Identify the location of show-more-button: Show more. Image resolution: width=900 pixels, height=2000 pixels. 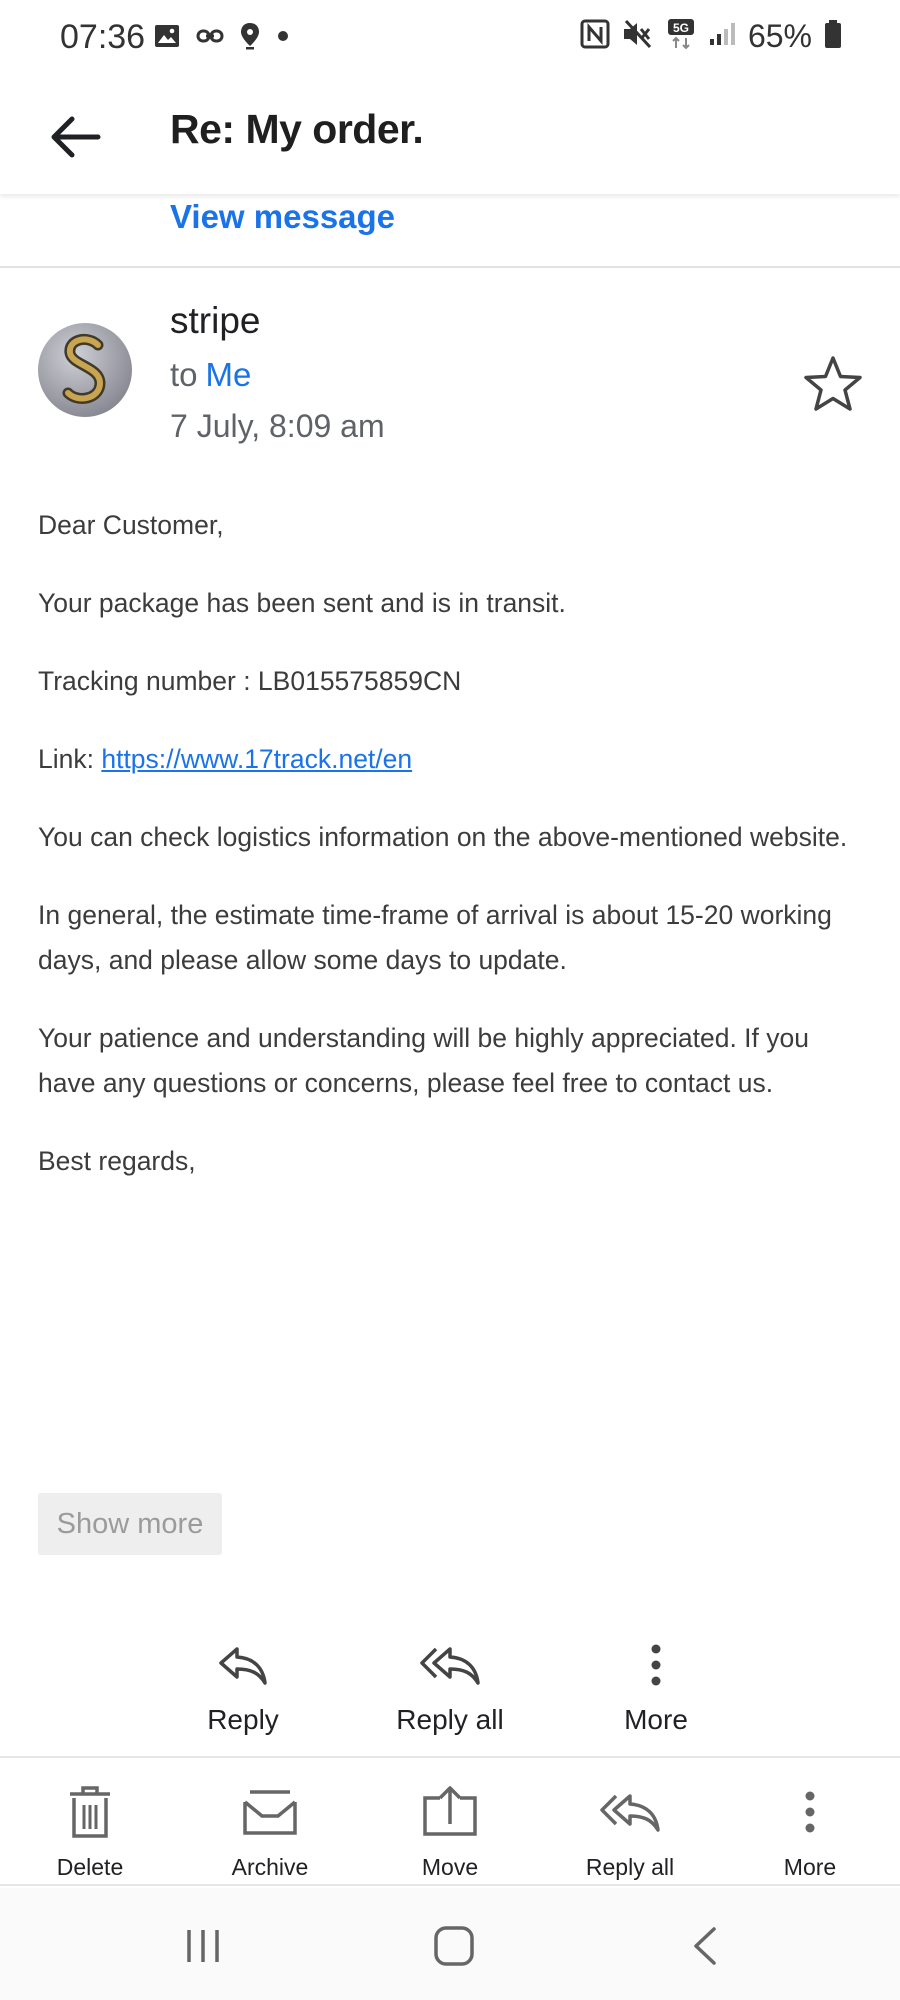
(130, 1524).